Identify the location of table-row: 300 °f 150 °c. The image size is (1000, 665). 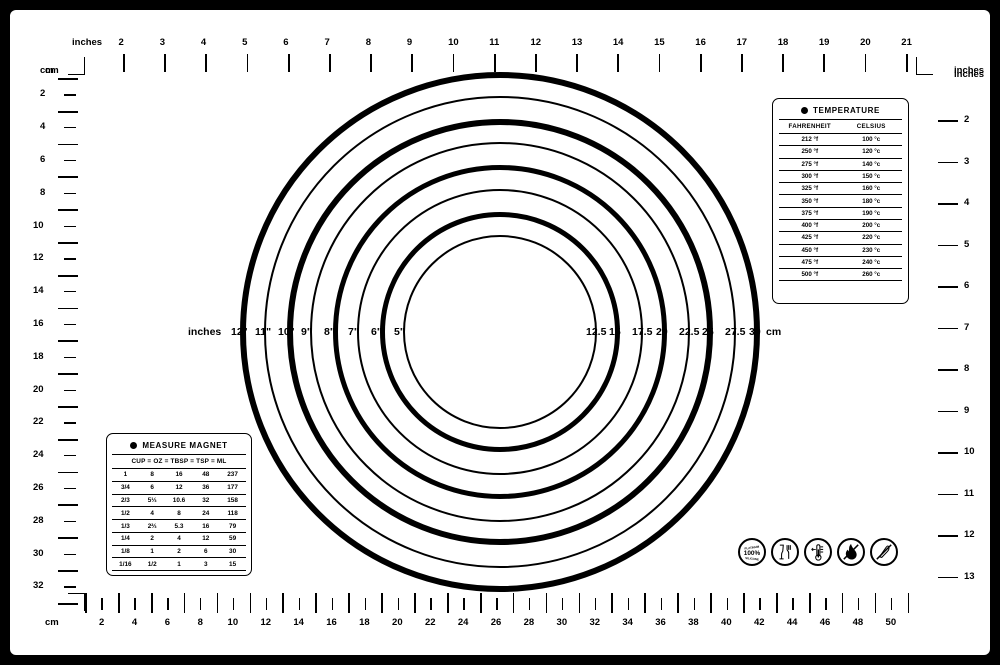
(840, 176).